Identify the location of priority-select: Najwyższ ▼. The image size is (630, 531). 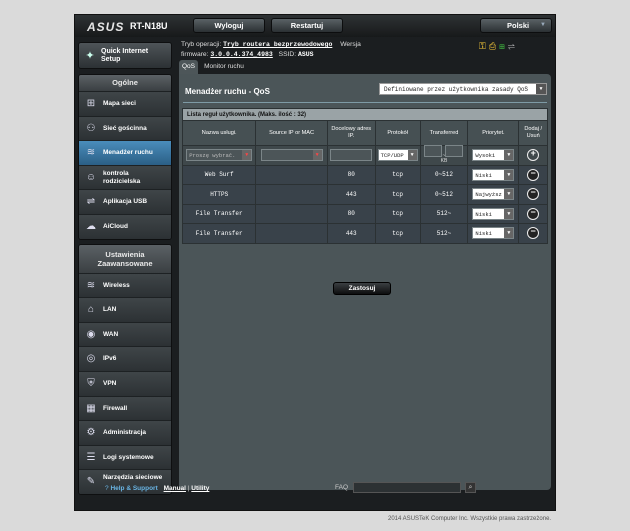
(493, 194).